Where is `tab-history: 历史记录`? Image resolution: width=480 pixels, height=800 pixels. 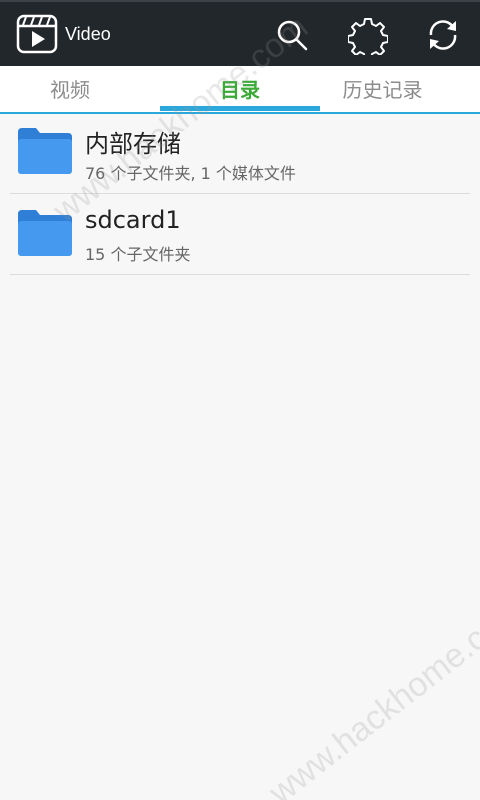 tab-history: 历史记录 is located at coordinates (382, 90).